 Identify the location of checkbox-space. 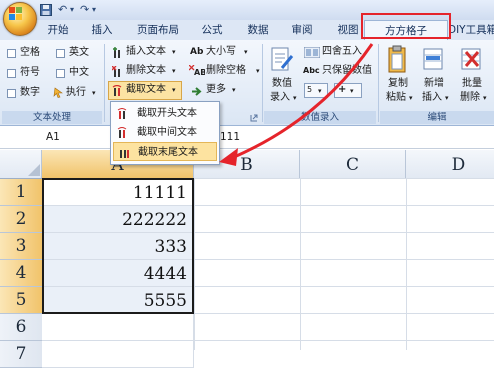
(11, 53).